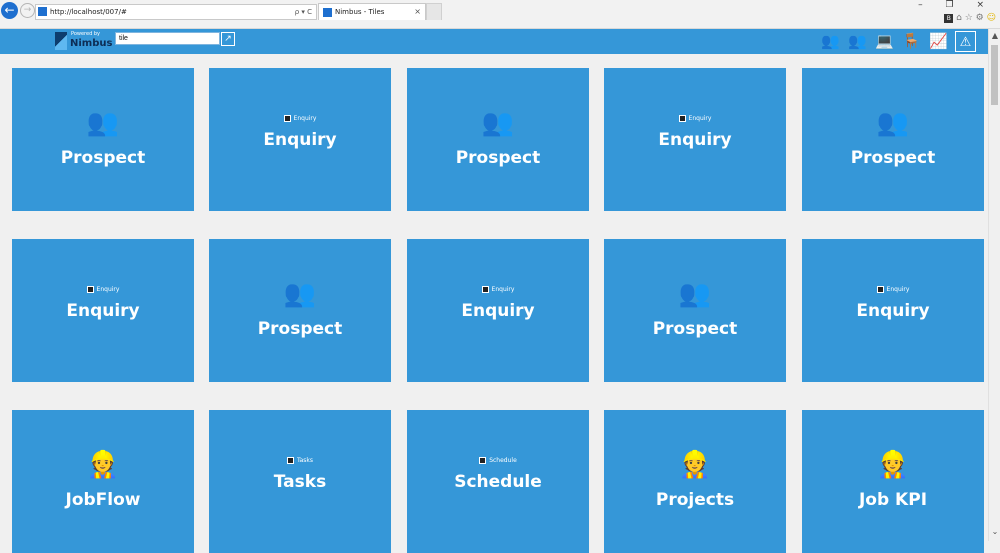  I want to click on desk-icon: 🪑, so click(911, 41).